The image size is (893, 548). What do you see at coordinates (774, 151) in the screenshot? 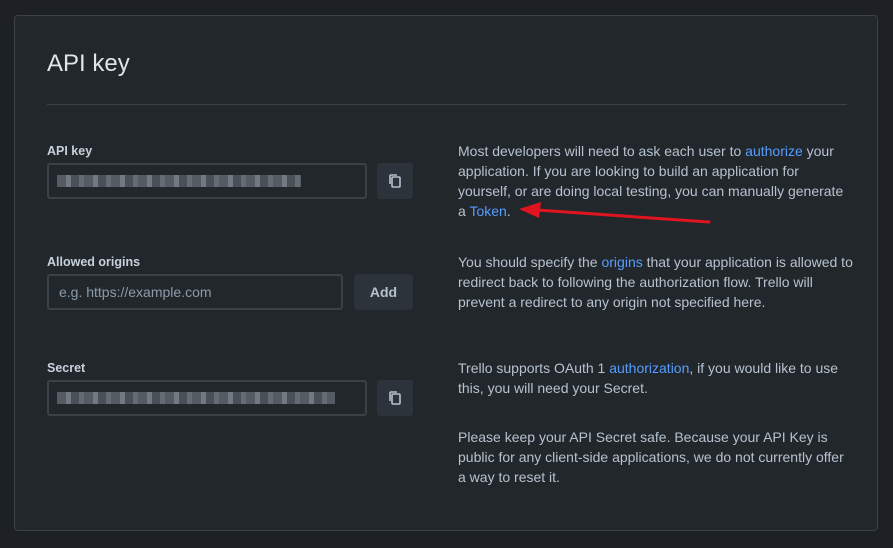
I see `authorize-link: authorize` at bounding box center [774, 151].